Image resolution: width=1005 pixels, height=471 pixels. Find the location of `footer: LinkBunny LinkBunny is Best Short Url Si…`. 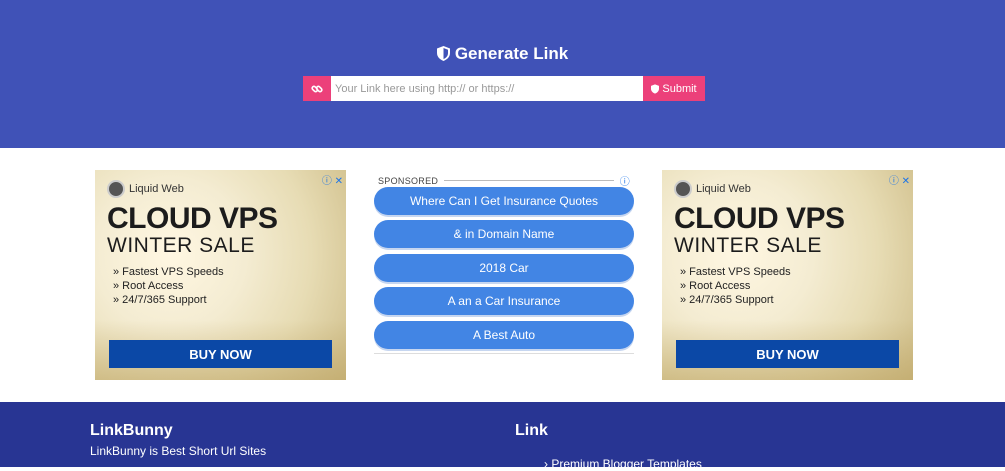

footer: LinkBunny LinkBunny is Best Short Url Si… is located at coordinates (502, 436).